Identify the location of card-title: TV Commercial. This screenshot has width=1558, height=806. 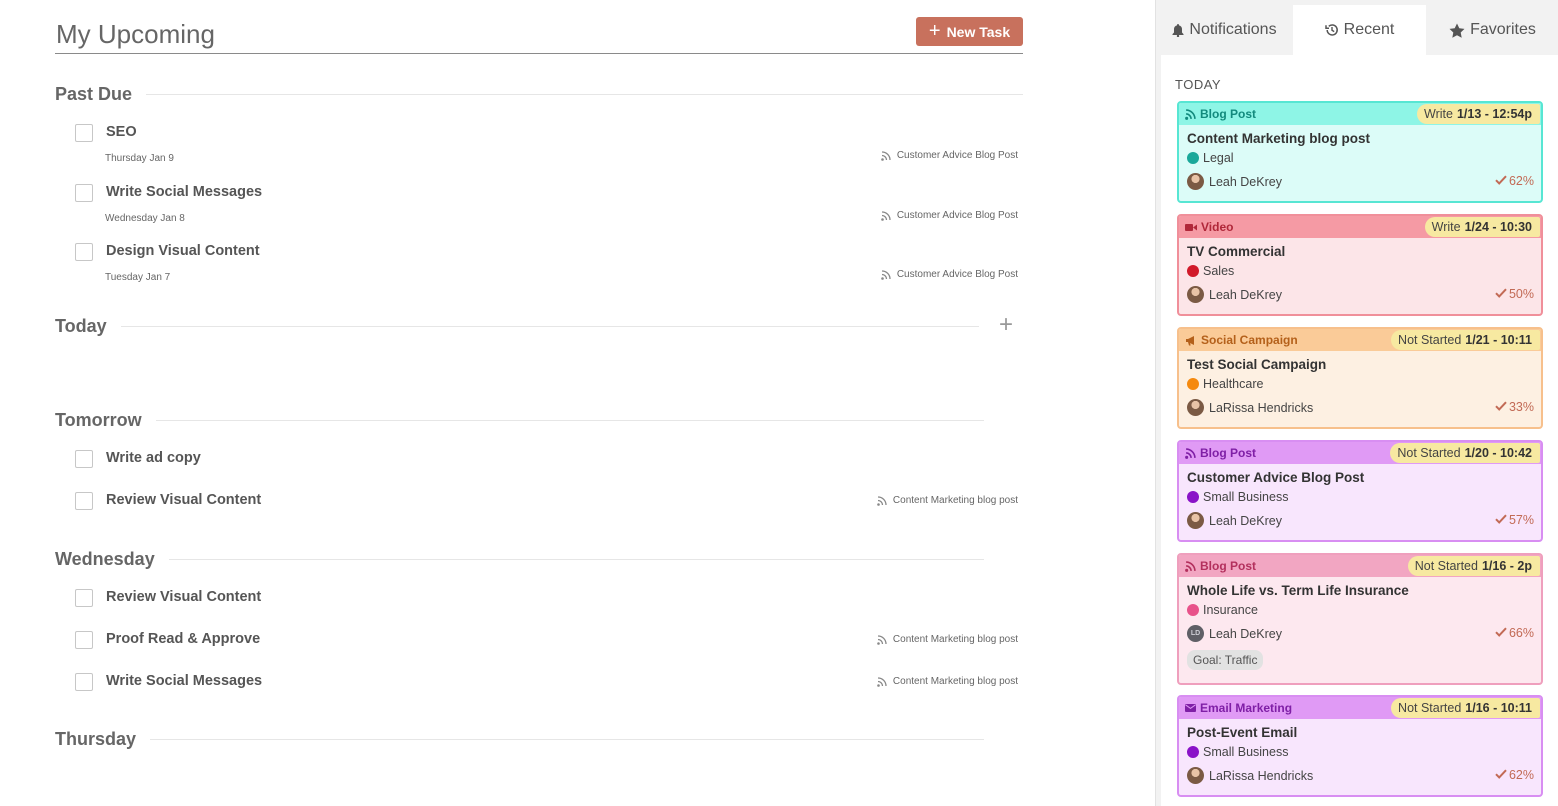
(1236, 251).